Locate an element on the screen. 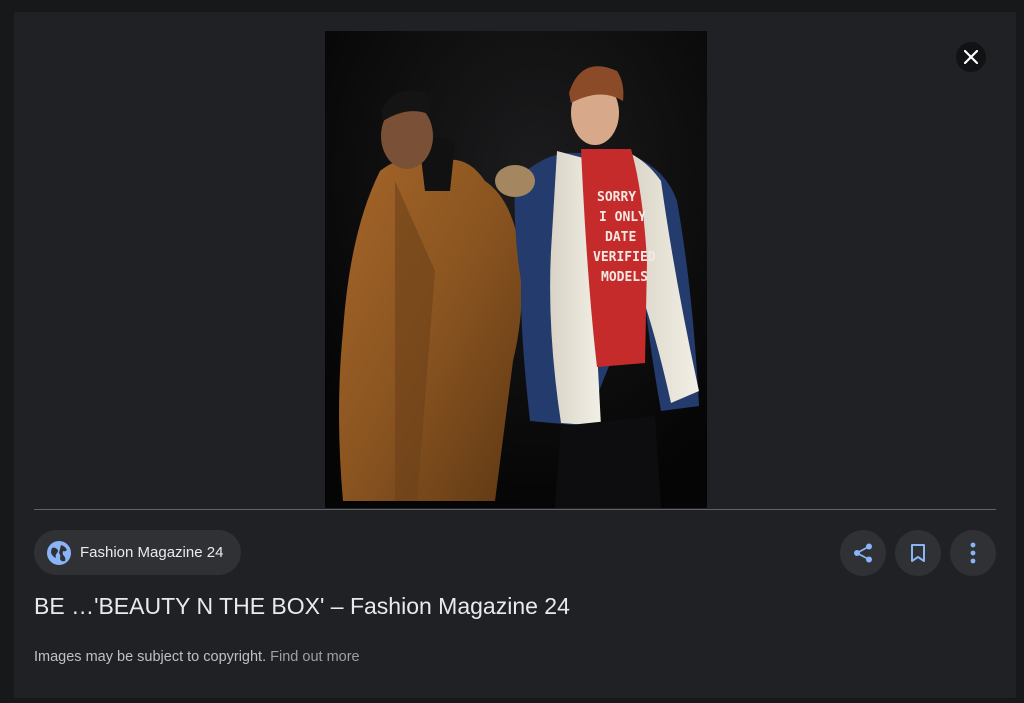 The image size is (1024, 703). svg-text: VERIFIED is located at coordinates (624, 257).